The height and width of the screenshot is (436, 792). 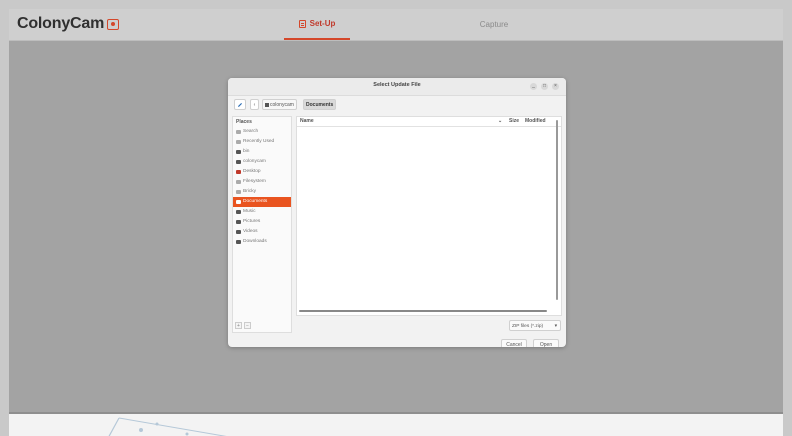 What do you see at coordinates (246, 151) in the screenshot?
I see `place-label: bin` at bounding box center [246, 151].